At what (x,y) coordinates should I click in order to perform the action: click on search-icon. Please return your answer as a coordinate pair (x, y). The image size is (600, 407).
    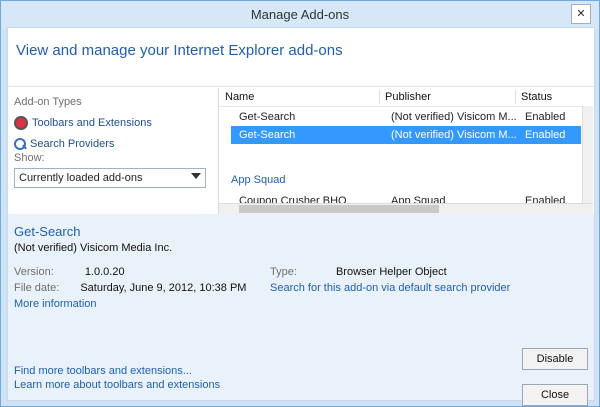
    Looking at the image, I should click on (20, 144).